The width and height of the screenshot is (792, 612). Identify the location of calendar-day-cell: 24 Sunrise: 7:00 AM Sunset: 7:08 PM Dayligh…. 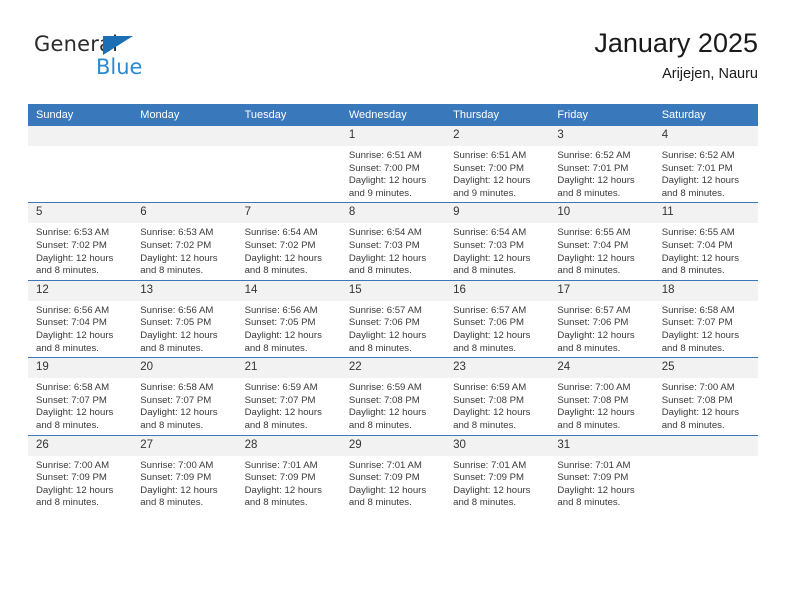
(601, 396).